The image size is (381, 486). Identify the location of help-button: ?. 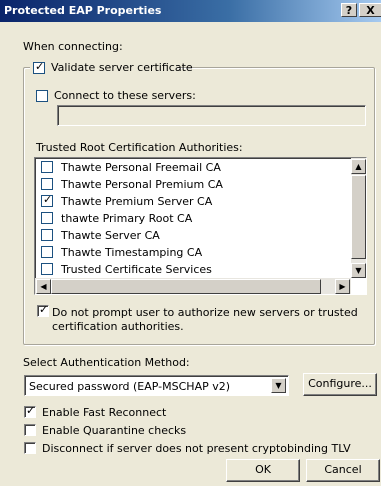
(349, 10).